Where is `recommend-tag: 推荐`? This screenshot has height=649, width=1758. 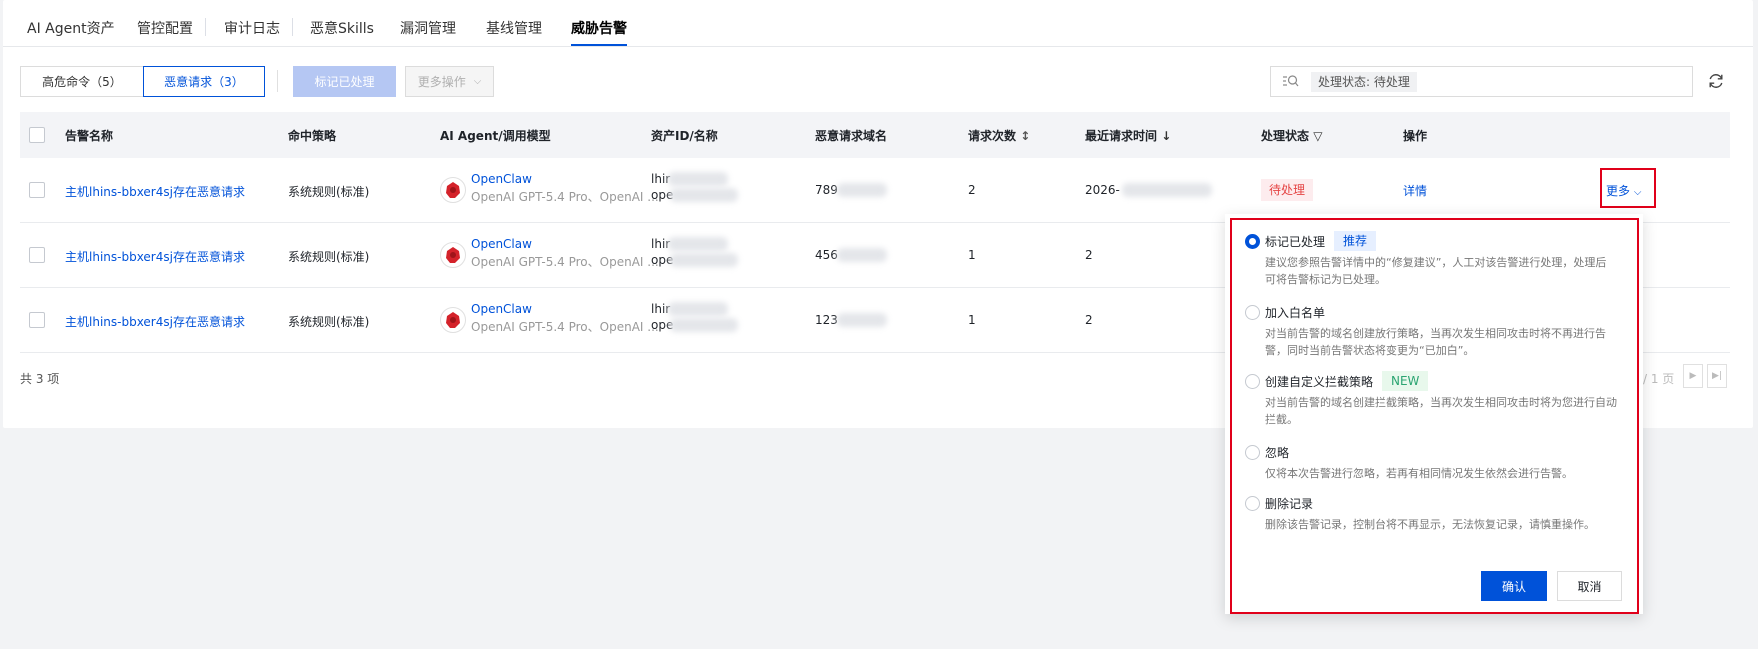 recommend-tag: 推荐 is located at coordinates (1355, 241).